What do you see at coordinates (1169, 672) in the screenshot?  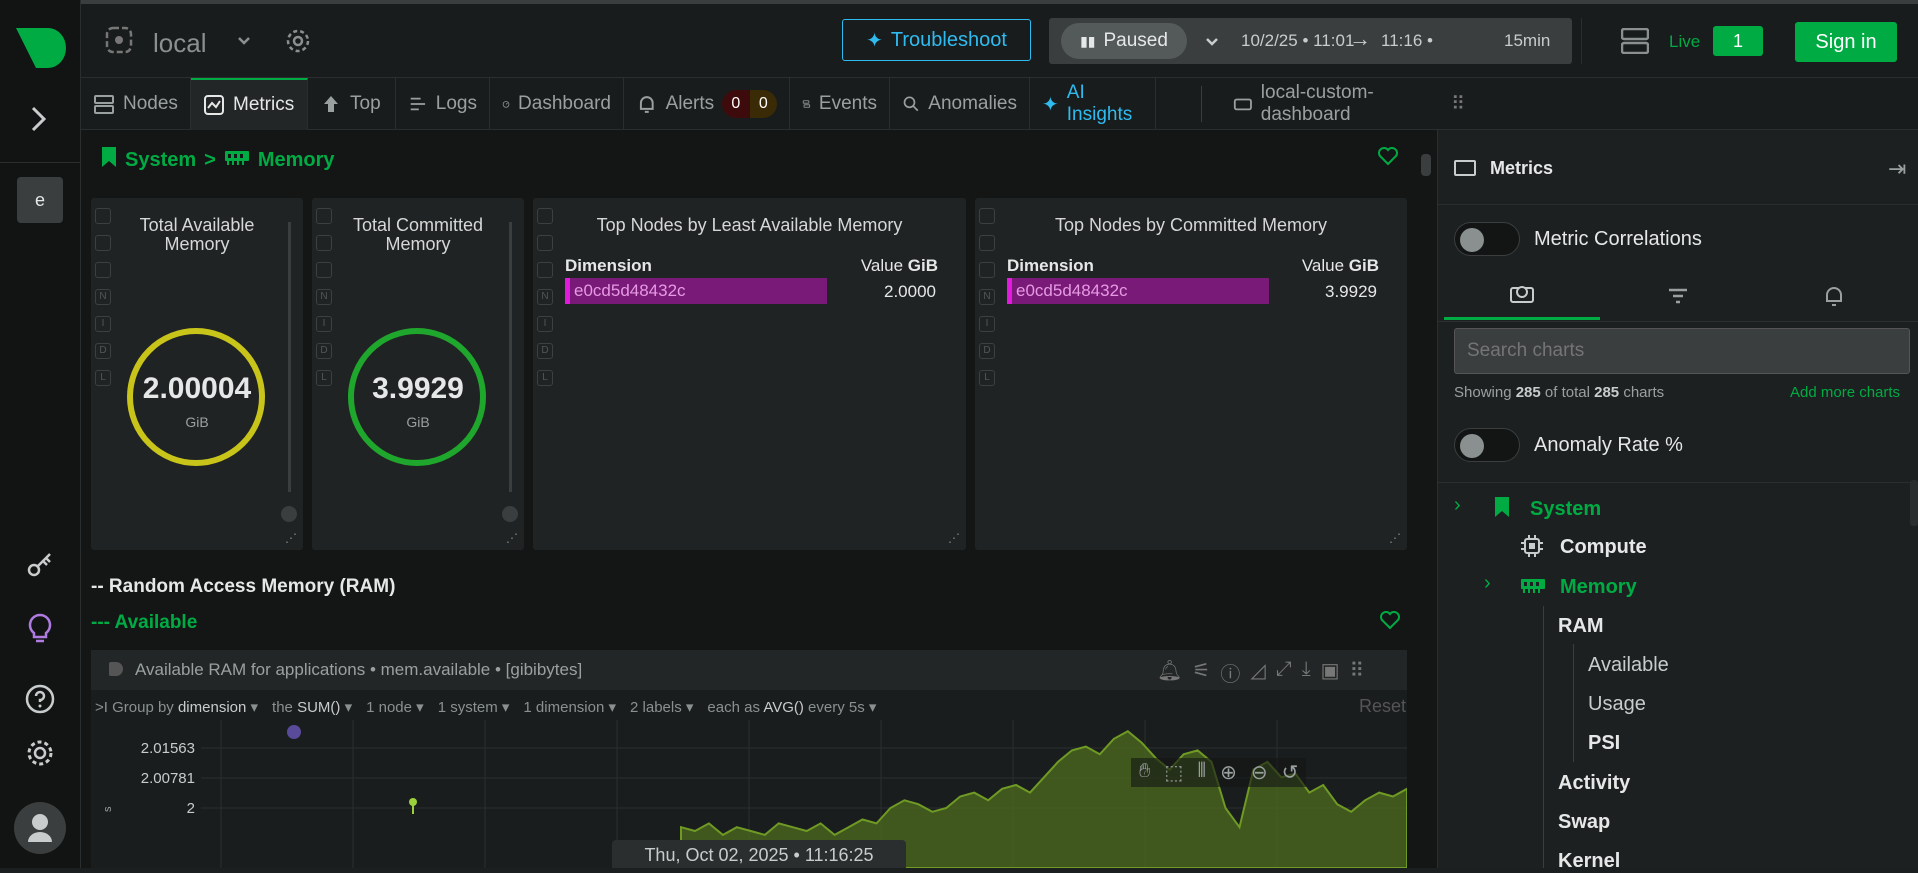 I see `alert-bell-icon: 🔔︎` at bounding box center [1169, 672].